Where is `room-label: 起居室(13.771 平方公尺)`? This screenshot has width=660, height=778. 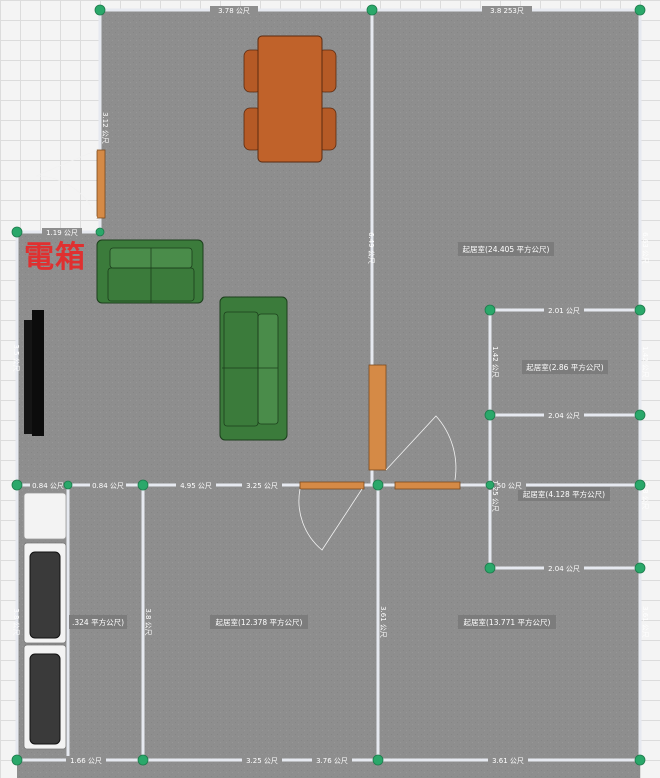 room-label: 起居室(13.771 平方公尺) is located at coordinates (507, 622).